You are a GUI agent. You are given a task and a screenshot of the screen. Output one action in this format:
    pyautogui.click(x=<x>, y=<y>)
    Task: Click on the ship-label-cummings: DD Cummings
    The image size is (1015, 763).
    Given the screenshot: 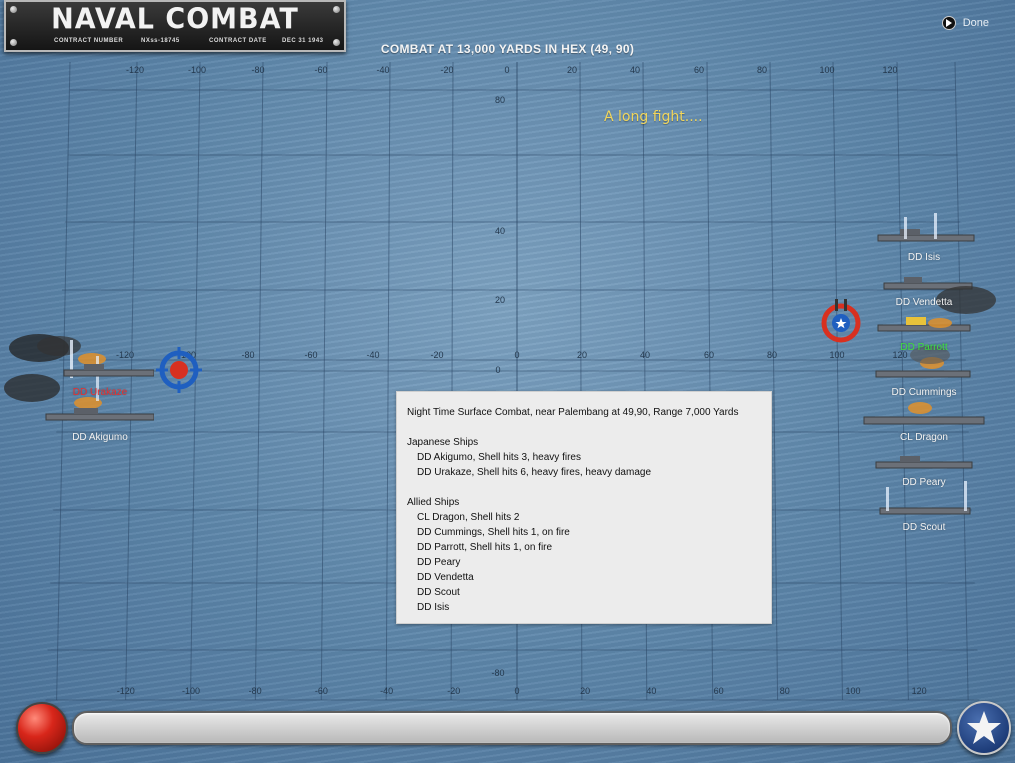 What is the action you would take?
    pyautogui.click(x=923, y=392)
    